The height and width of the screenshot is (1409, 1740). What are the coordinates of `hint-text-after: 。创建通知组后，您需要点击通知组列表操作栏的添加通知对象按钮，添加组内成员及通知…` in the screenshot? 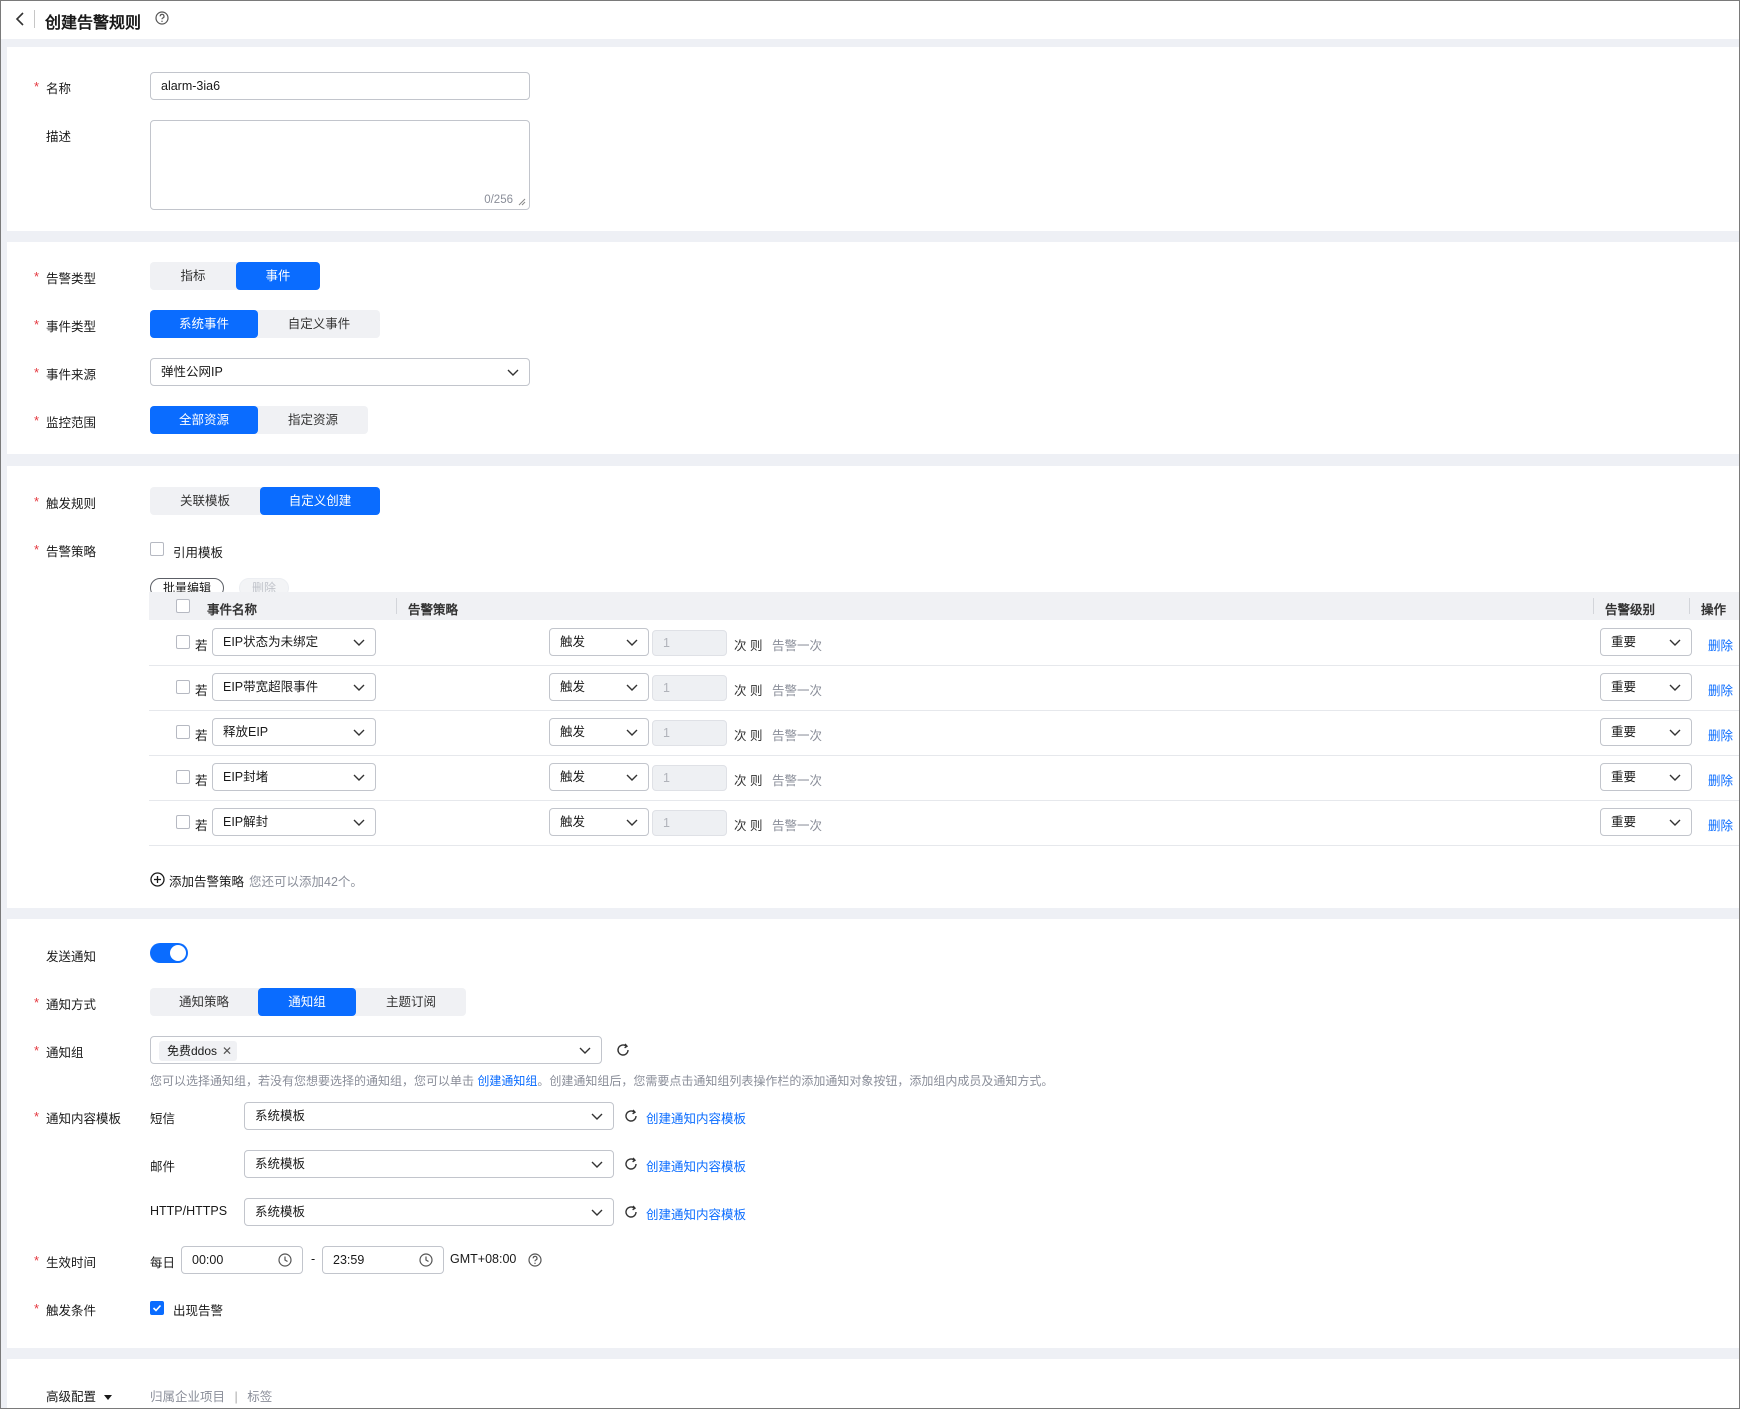 It's located at (795, 1081).